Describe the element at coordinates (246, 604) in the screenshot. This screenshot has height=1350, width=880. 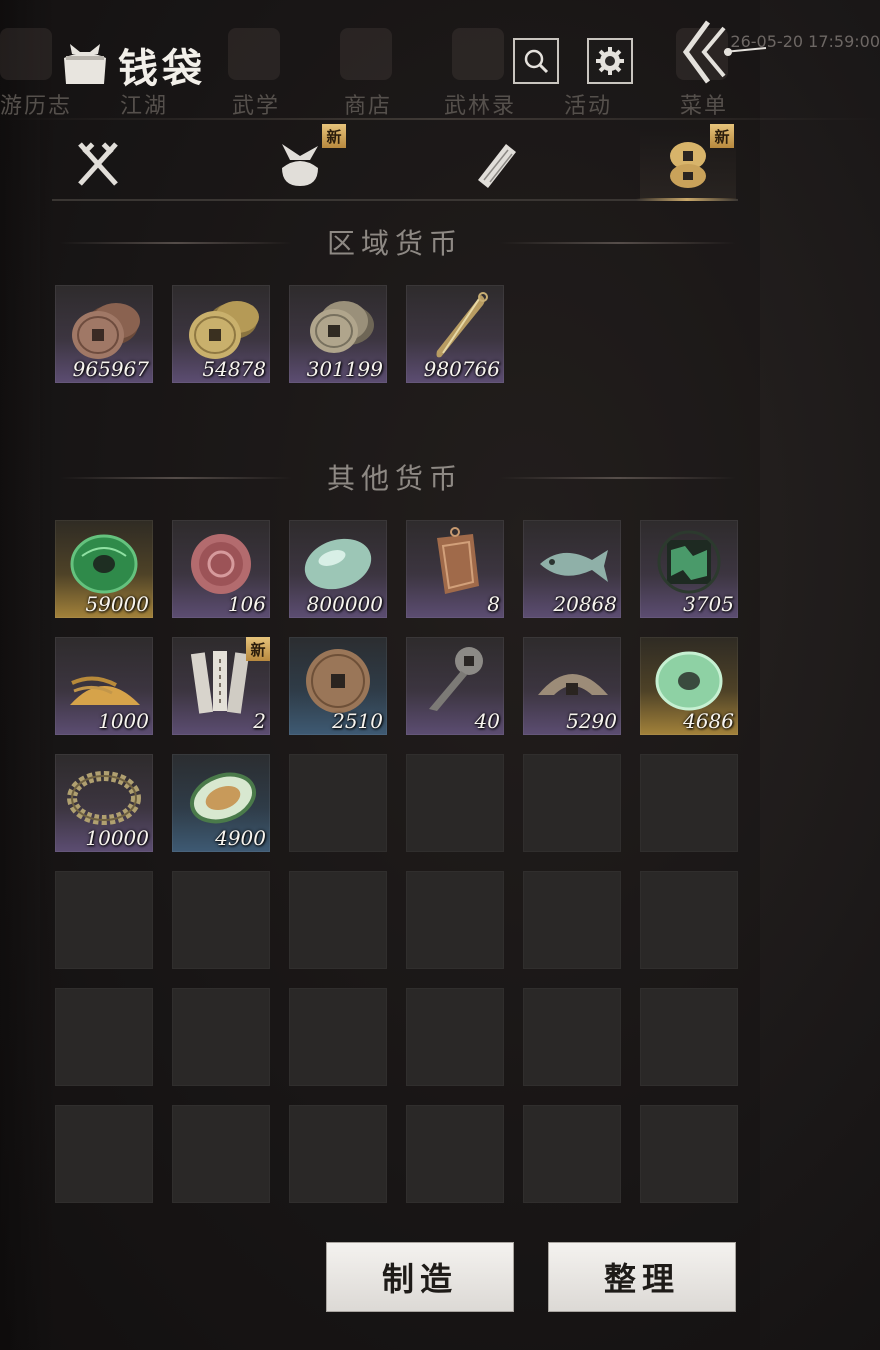
I see `item-quantity: 106` at that location.